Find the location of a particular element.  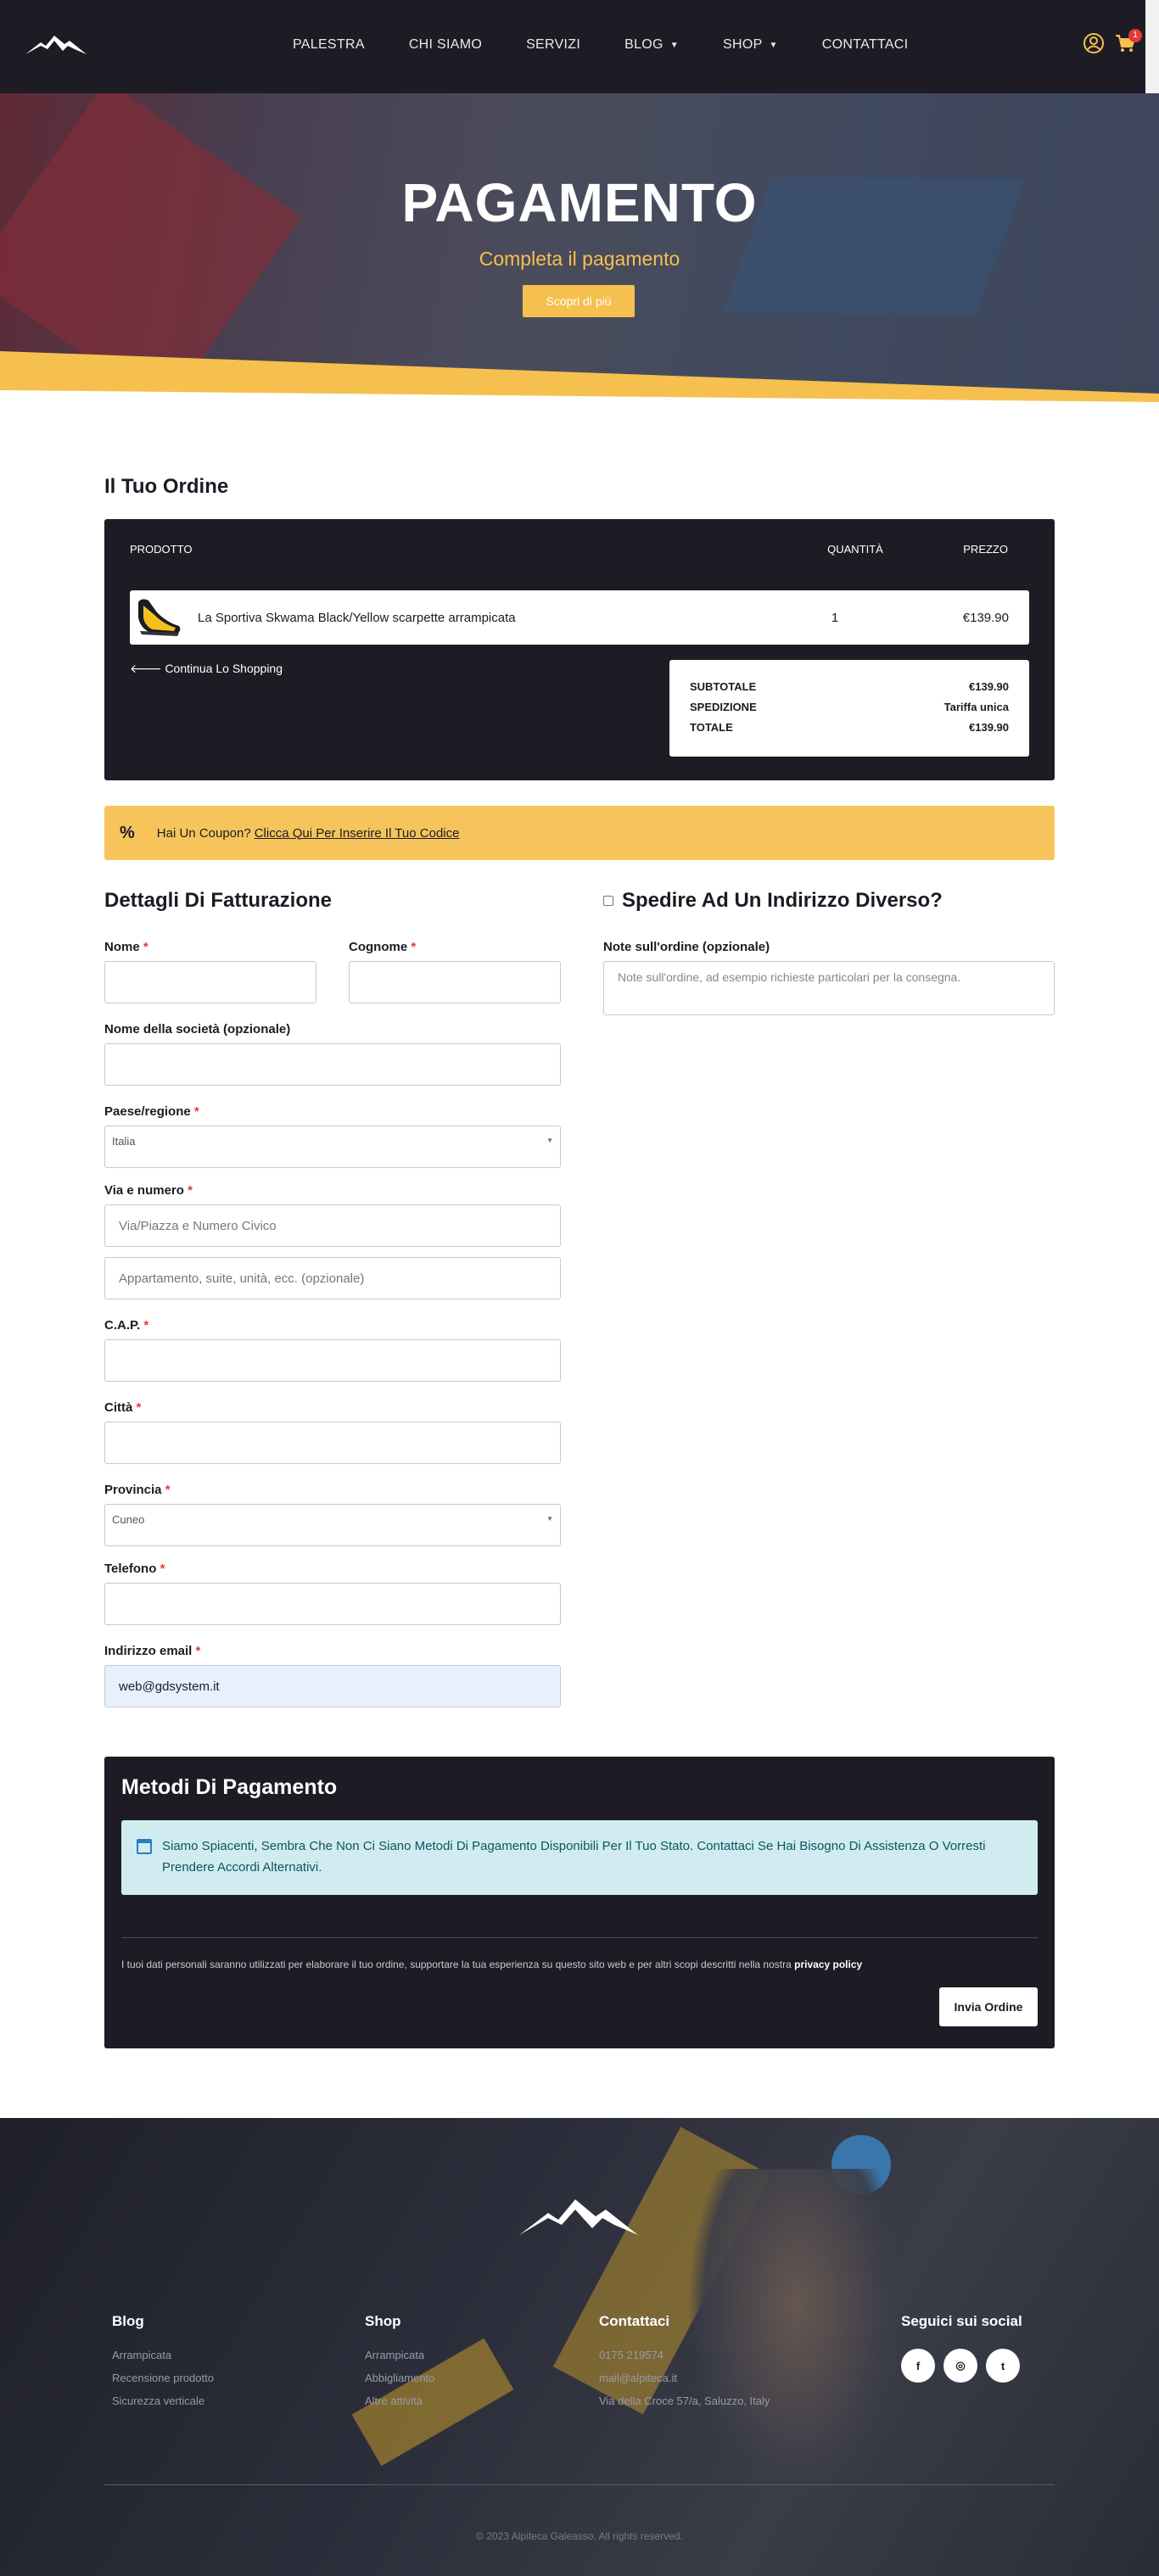

select-arrow-icon: ▼ is located at coordinates (549, 1519).